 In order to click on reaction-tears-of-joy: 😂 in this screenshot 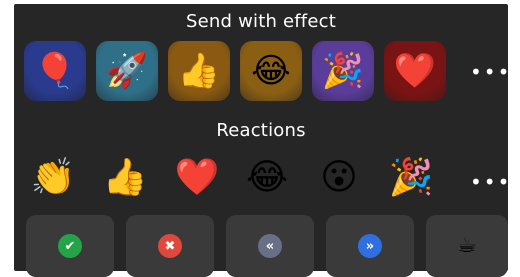, I will do `click(267, 178)`.